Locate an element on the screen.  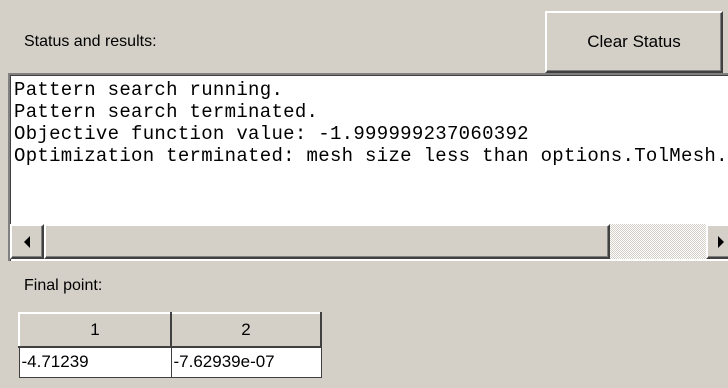
arrow-left-icon is located at coordinates (27, 241).